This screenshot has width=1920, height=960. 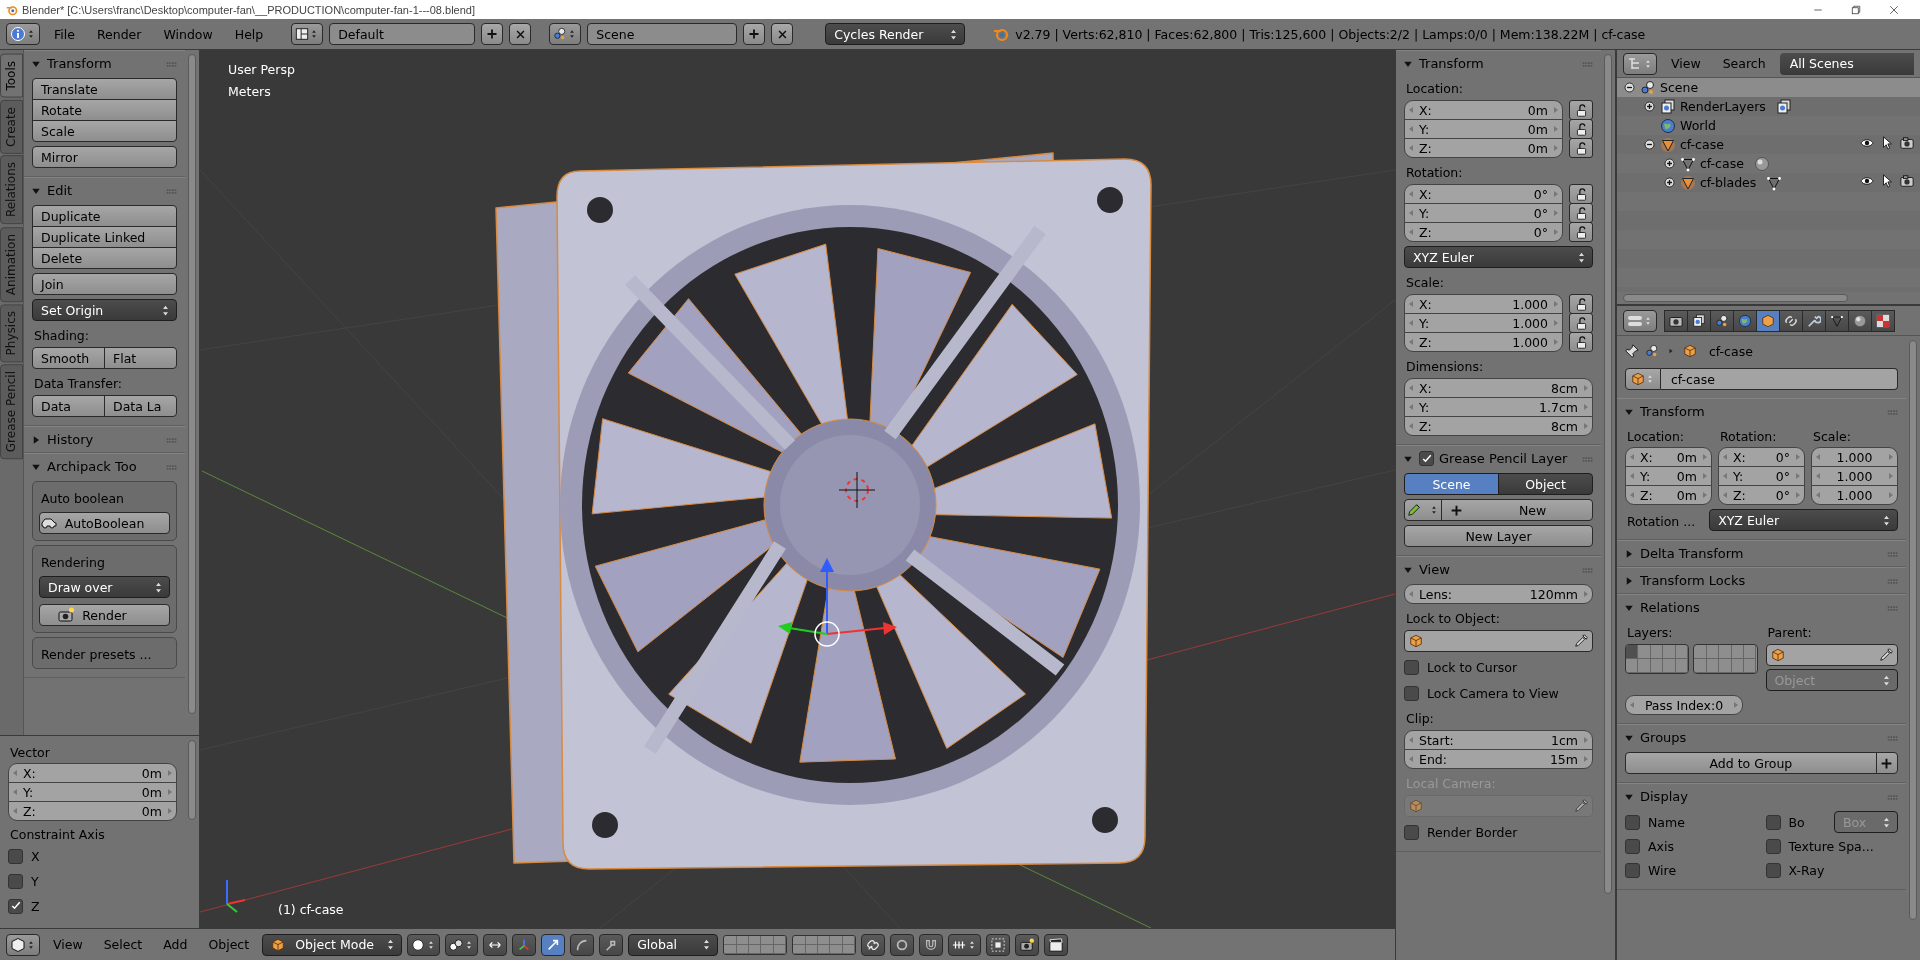 What do you see at coordinates (1795, 870) in the screenshot?
I see `checkbox-option: X-Ray` at bounding box center [1795, 870].